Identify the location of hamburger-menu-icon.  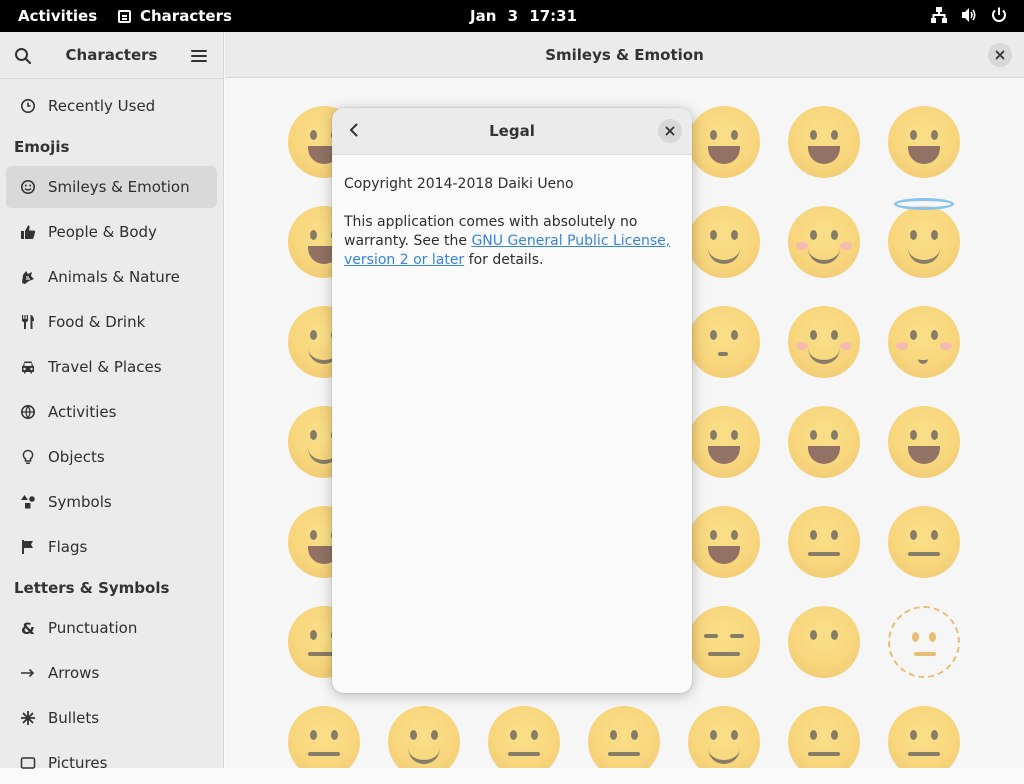
(199, 57).